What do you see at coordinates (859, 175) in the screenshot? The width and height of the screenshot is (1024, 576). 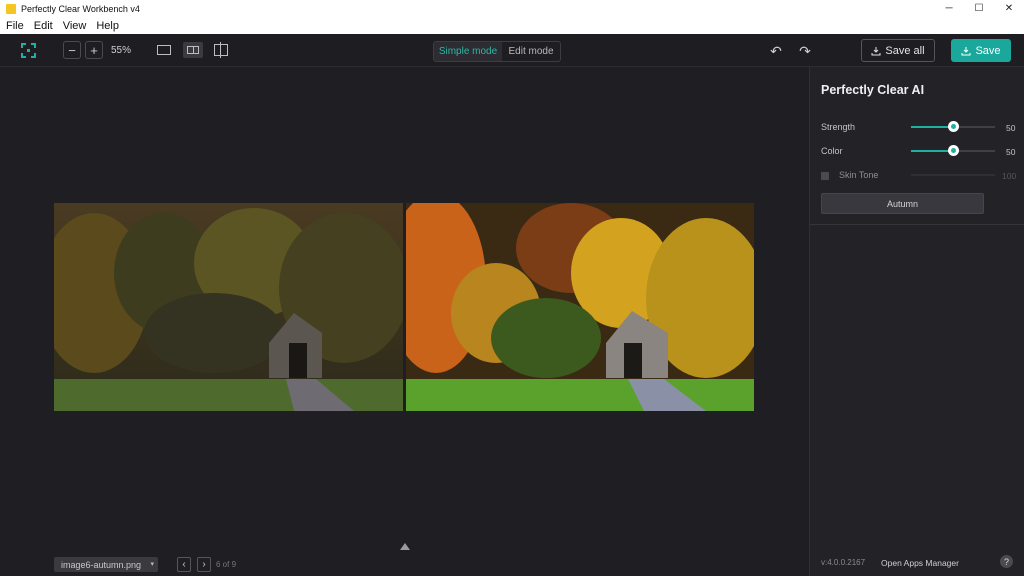 I see `skin-tone-label: Skin Tone` at bounding box center [859, 175].